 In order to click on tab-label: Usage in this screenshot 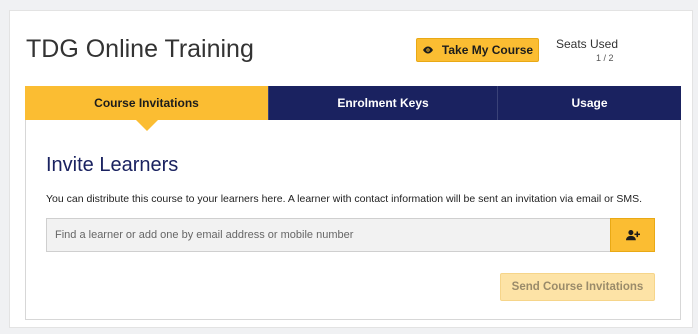, I will do `click(589, 103)`.